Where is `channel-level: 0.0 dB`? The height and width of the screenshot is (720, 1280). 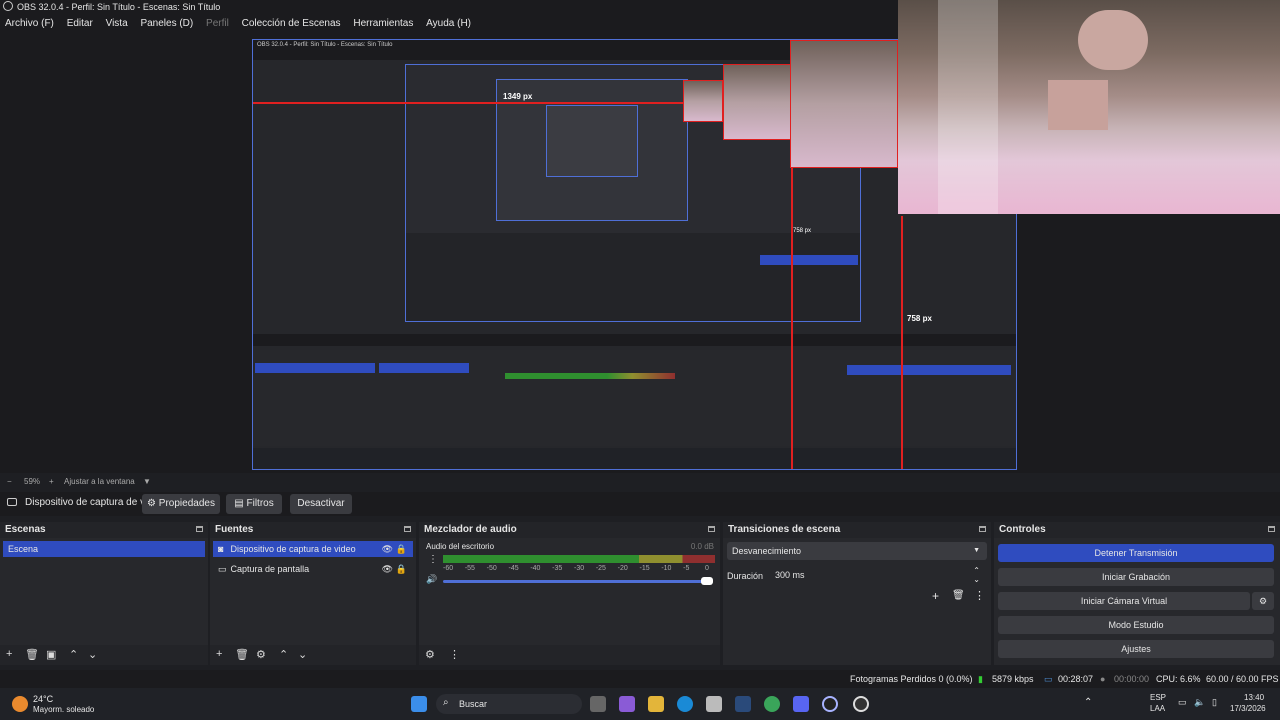 channel-level: 0.0 dB is located at coordinates (702, 546).